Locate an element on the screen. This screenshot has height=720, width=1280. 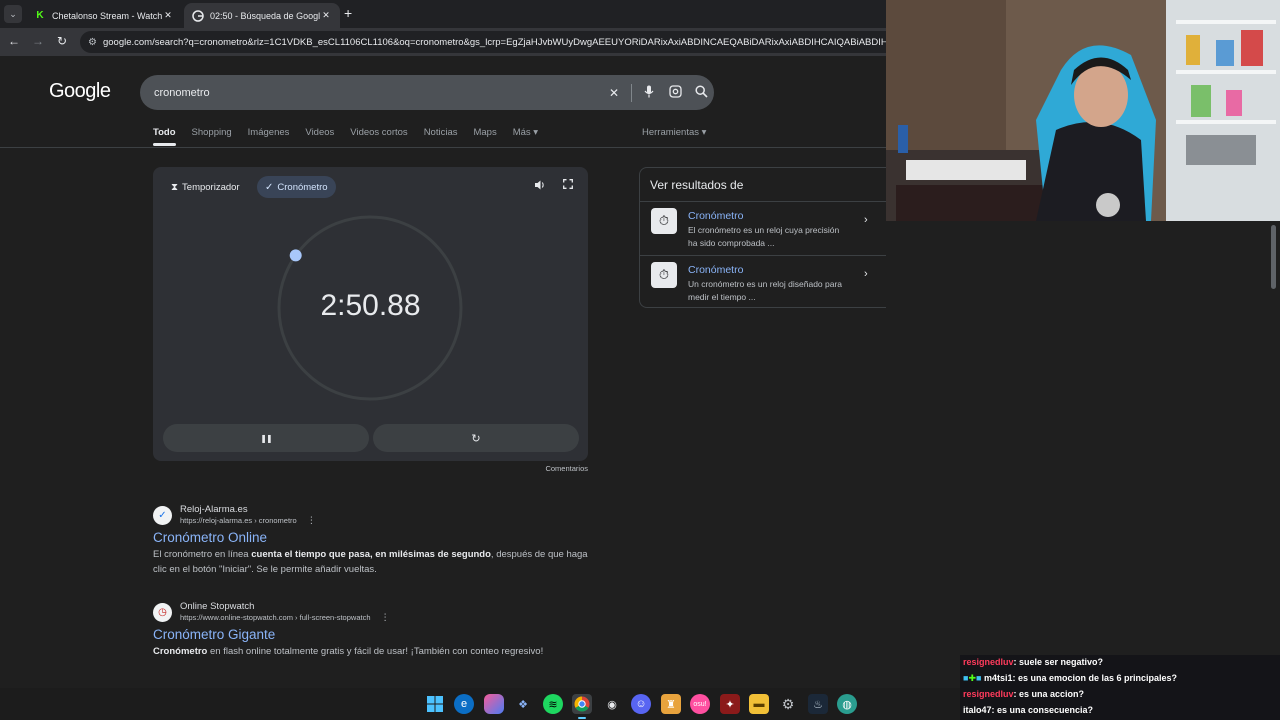
game-launcher-icon: ♜ is located at coordinates (671, 704).